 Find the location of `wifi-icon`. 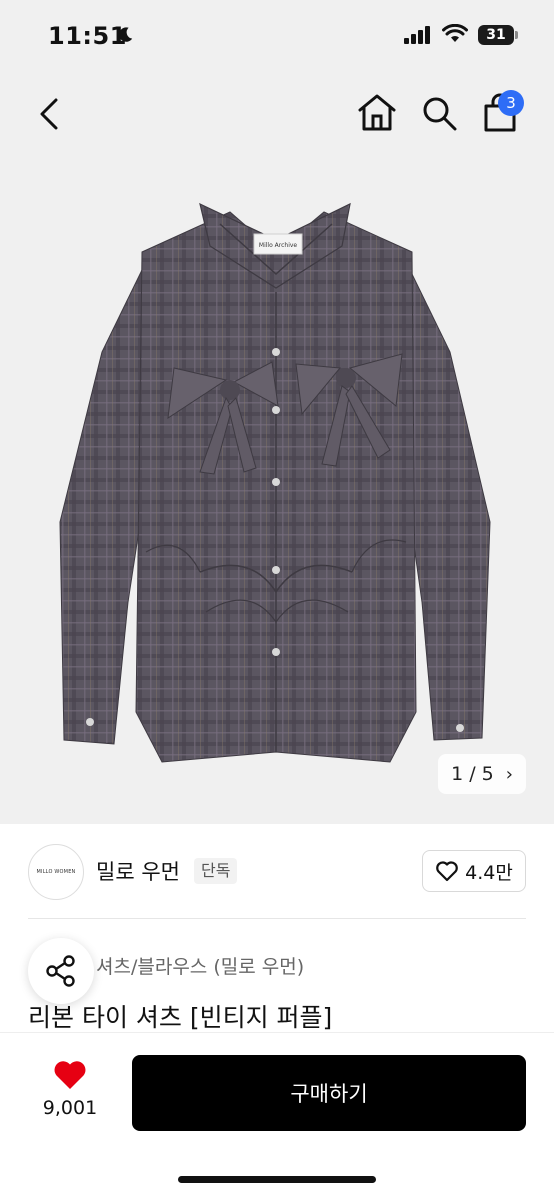

wifi-icon is located at coordinates (455, 33).